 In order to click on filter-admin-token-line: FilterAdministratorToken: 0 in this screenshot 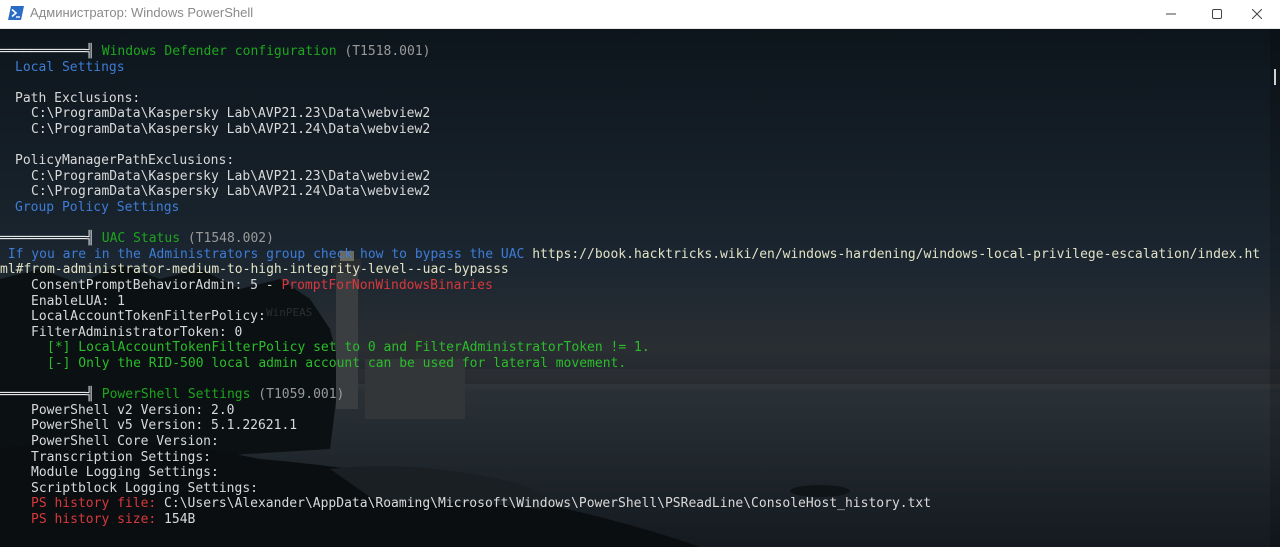, I will do `click(137, 332)`.